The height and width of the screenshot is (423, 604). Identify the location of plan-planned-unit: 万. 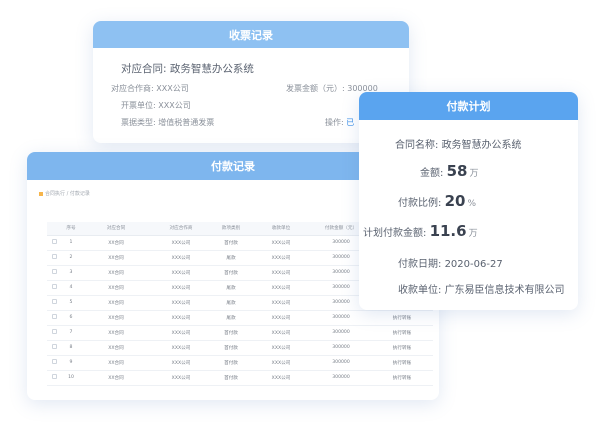
(473, 234).